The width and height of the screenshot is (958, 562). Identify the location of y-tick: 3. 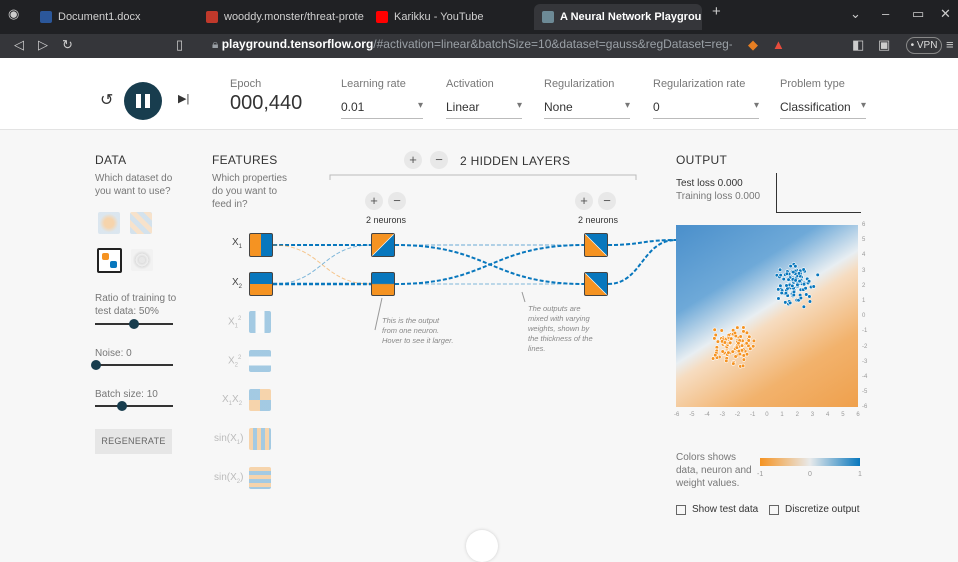
(864, 270).